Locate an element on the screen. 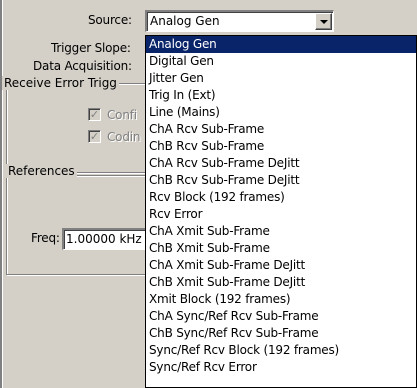  source-option: Trig In (Ext) is located at coordinates (281, 95).